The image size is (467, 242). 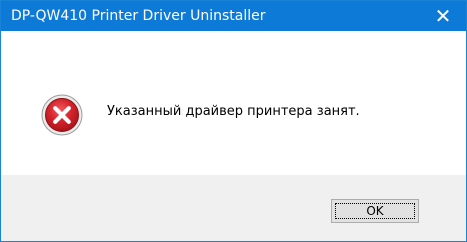 I want to click on title-bar: DP-QW410 Printer Driver Uninstaller ✕, so click(x=233, y=16).